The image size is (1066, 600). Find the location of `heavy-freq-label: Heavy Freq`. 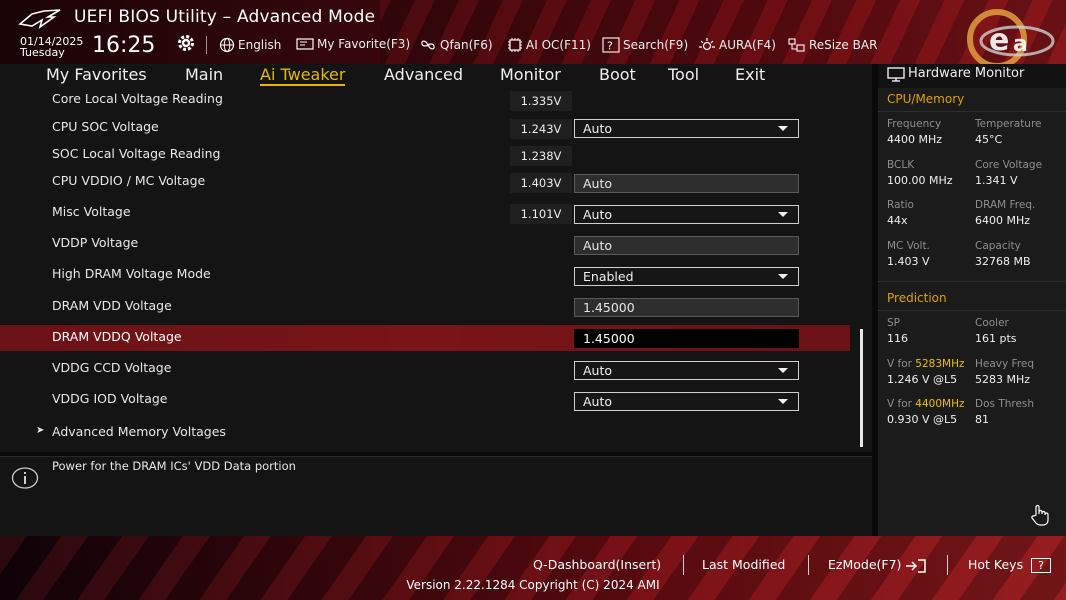

heavy-freq-label: Heavy Freq is located at coordinates (1005, 364).